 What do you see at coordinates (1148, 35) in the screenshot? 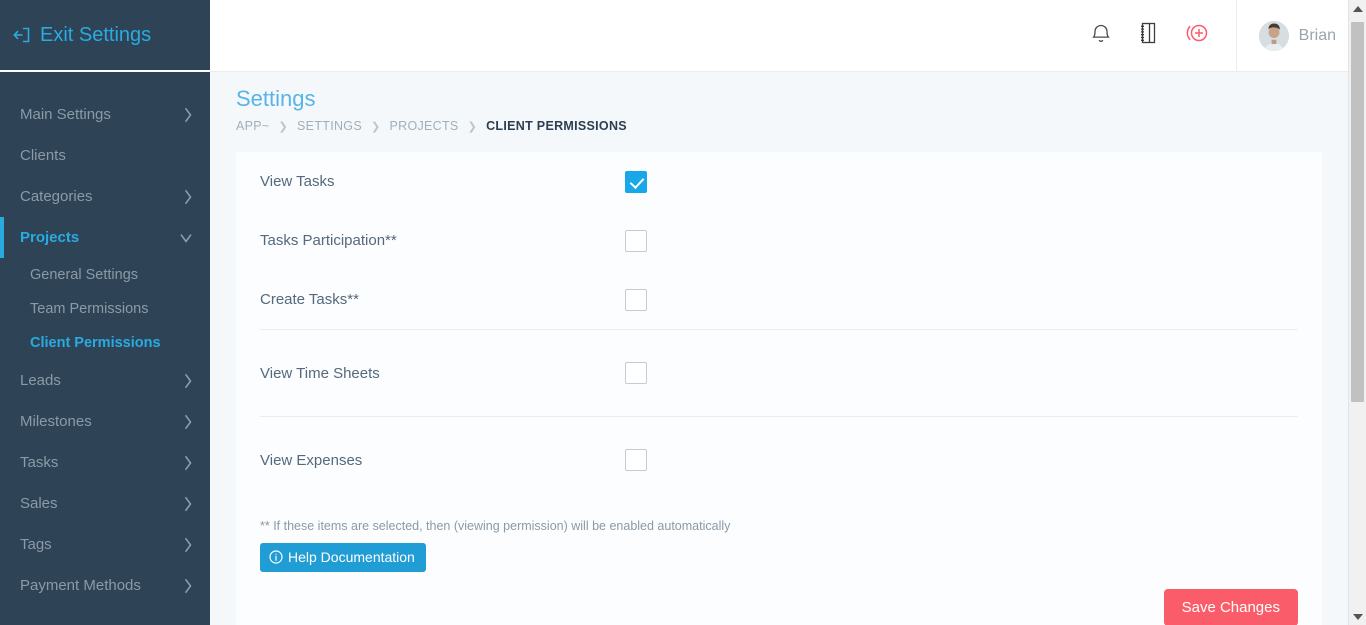
I see `notebook-icon` at bounding box center [1148, 35].